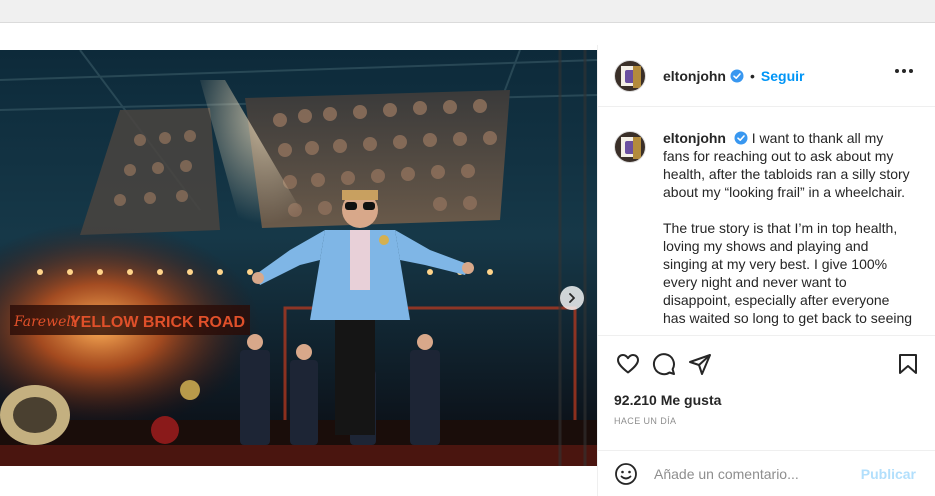 This screenshot has width=935, height=496. What do you see at coordinates (694, 76) in the screenshot?
I see `header-username: eltonjohn` at bounding box center [694, 76].